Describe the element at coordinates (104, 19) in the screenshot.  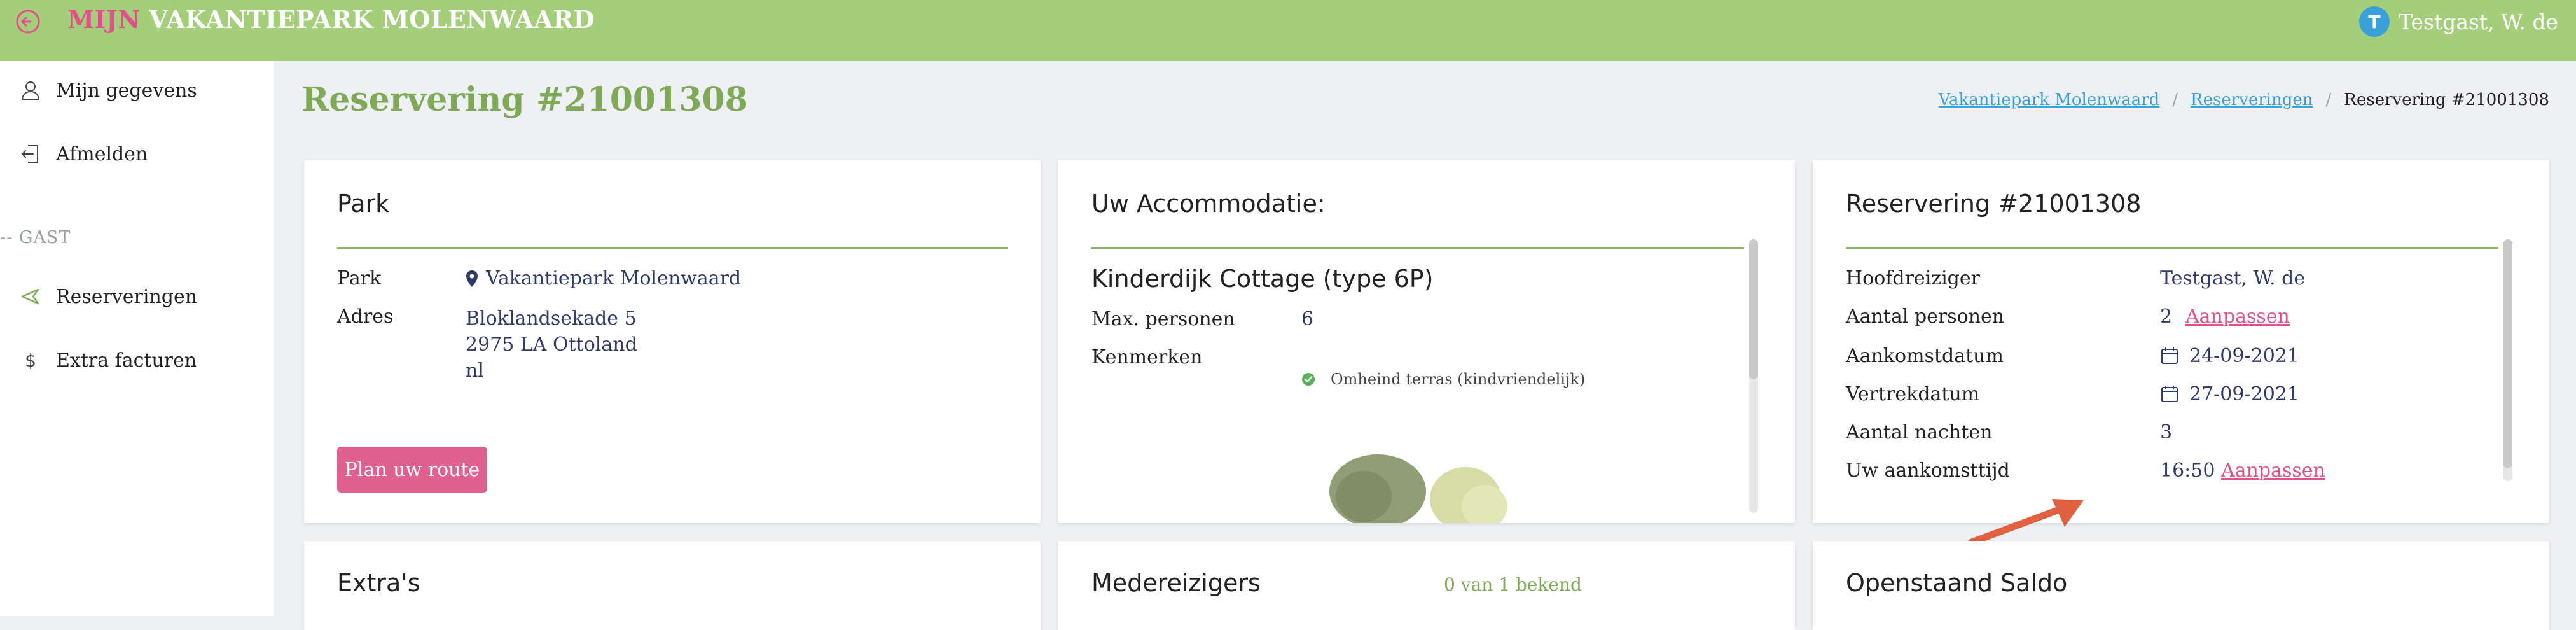
I see `brand-prefix: MIJN` at that location.